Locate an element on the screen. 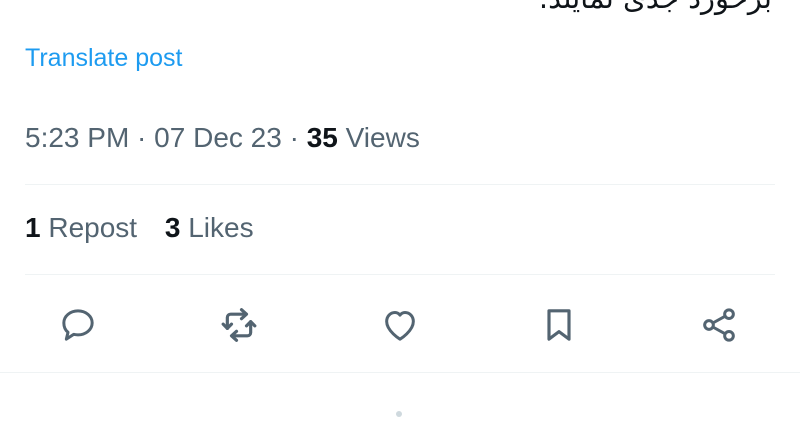 Image resolution: width=800 pixels, height=445 pixels. like-button is located at coordinates (400, 325).